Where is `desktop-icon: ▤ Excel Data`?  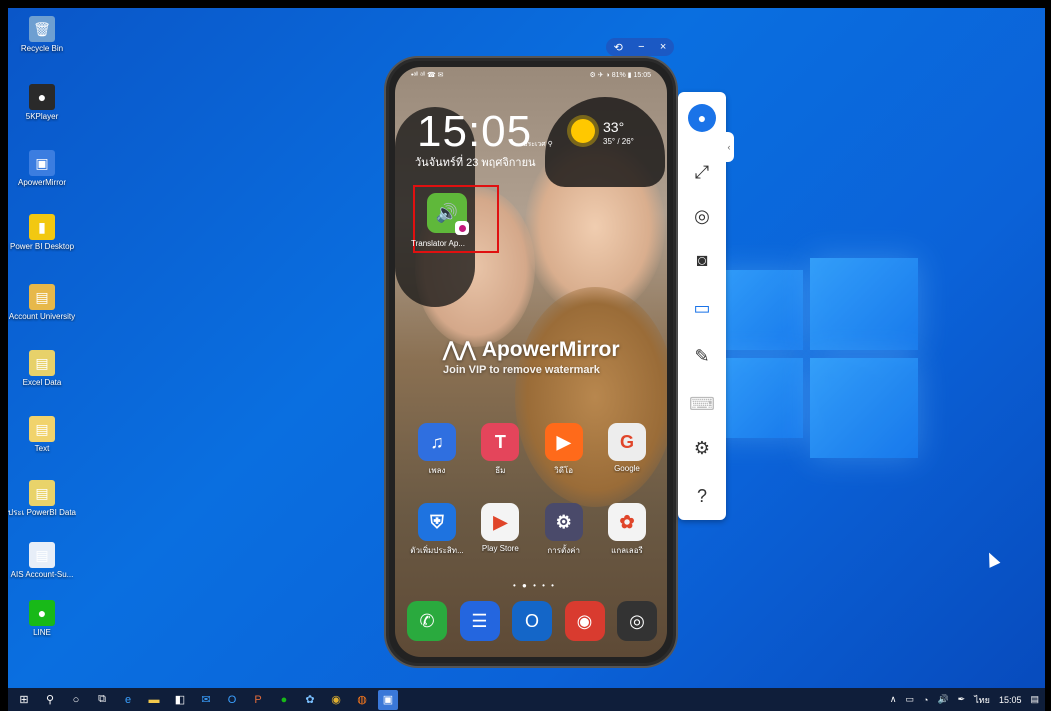
desktop-icon: ▤ Excel Data is located at coordinates (42, 369).